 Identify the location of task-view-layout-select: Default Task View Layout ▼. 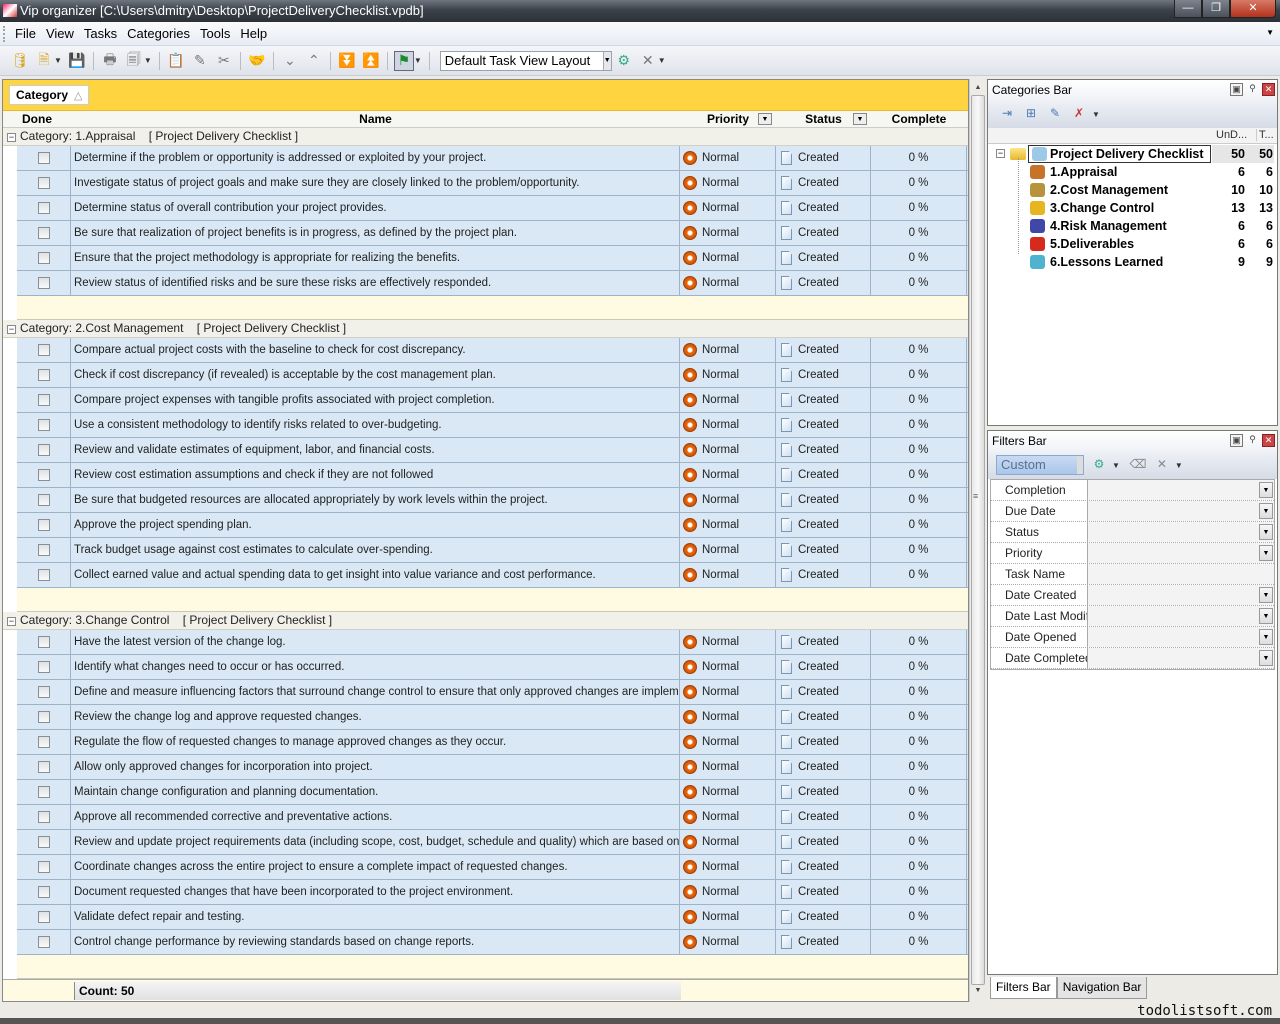
(525, 60).